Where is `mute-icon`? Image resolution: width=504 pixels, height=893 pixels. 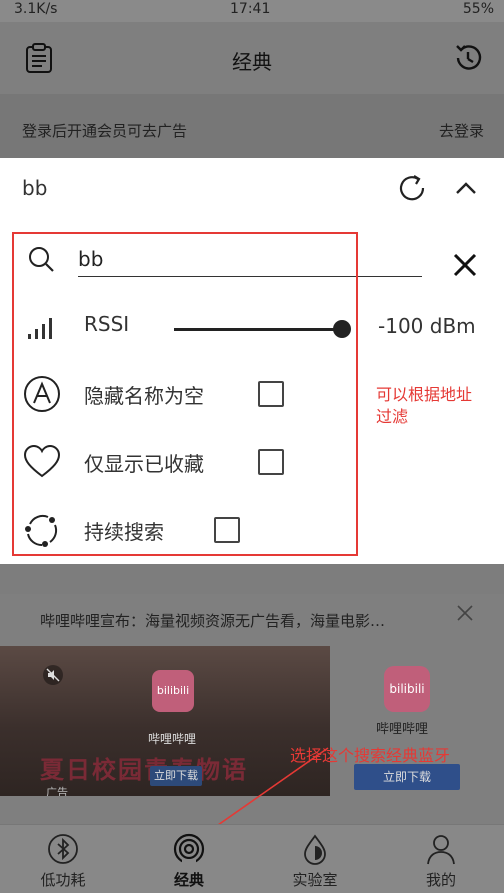 mute-icon is located at coordinates (53, 675).